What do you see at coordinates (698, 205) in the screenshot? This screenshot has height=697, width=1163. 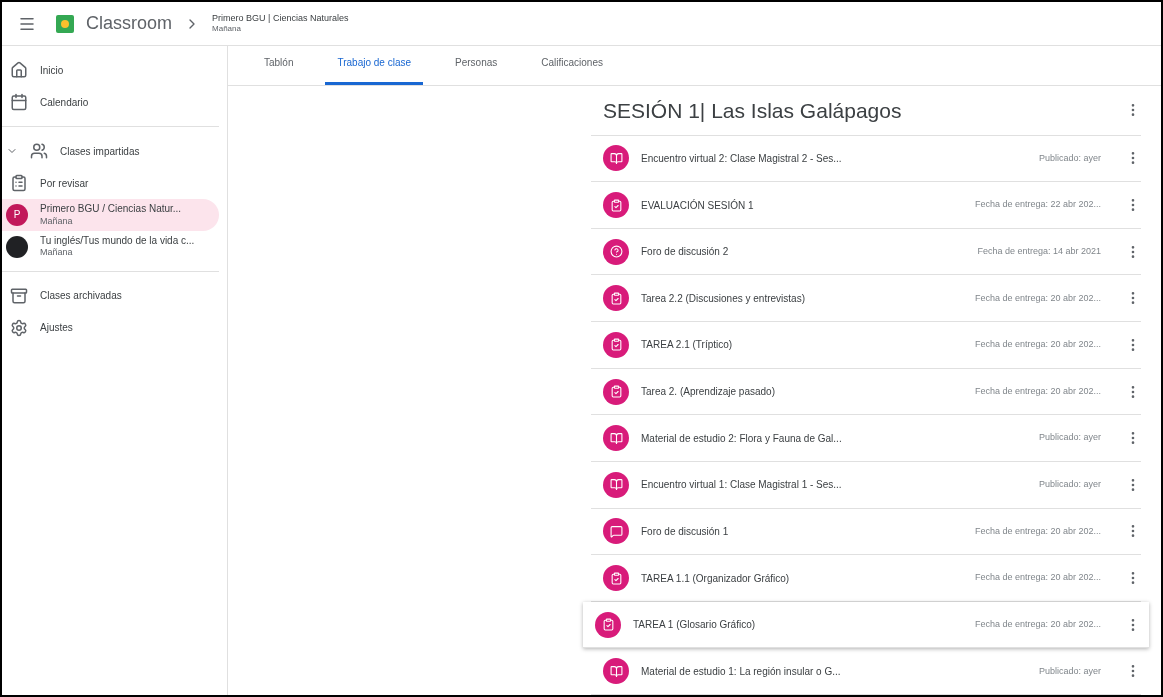 I see `item-title: EVALUACIÓN SESIÓN 1` at bounding box center [698, 205].